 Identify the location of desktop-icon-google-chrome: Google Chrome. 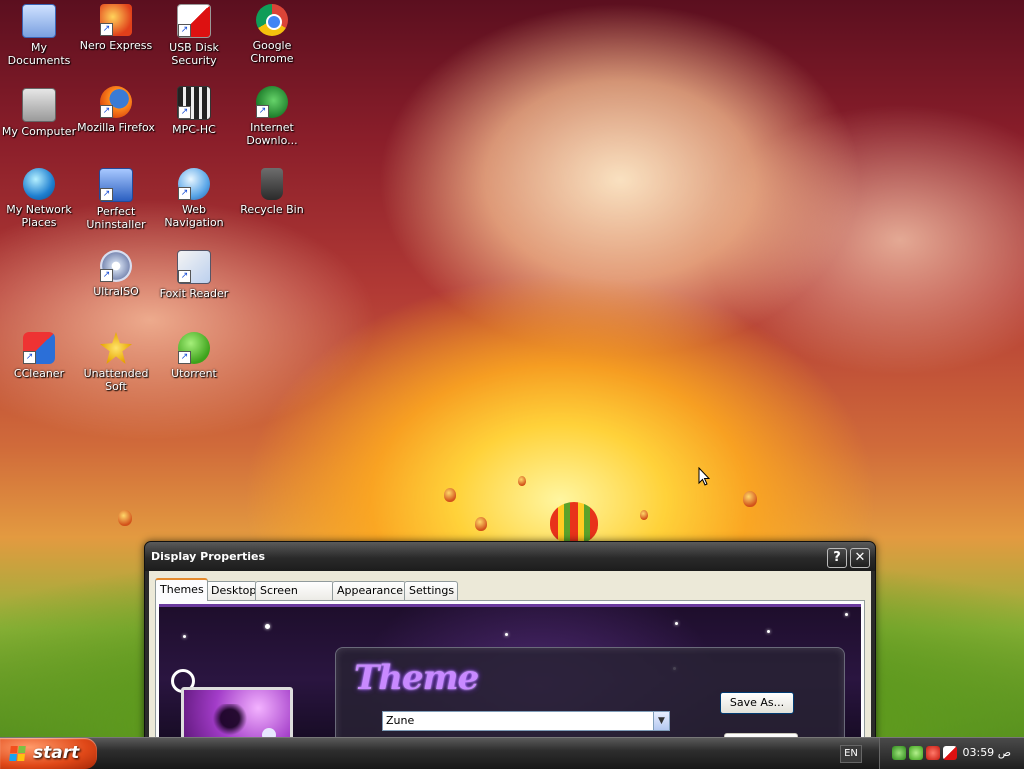
(272, 34).